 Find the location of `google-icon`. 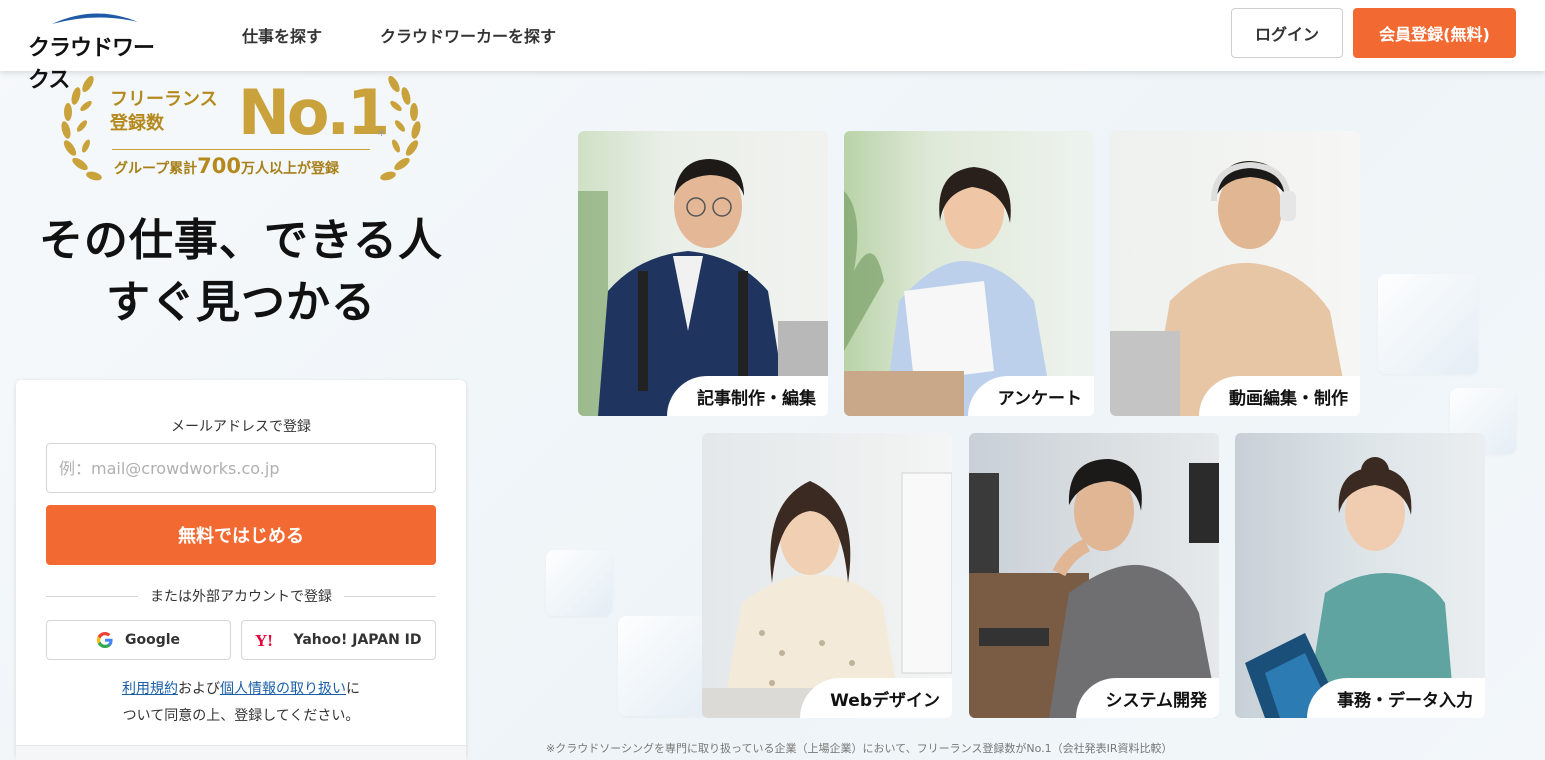

google-icon is located at coordinates (104, 640).